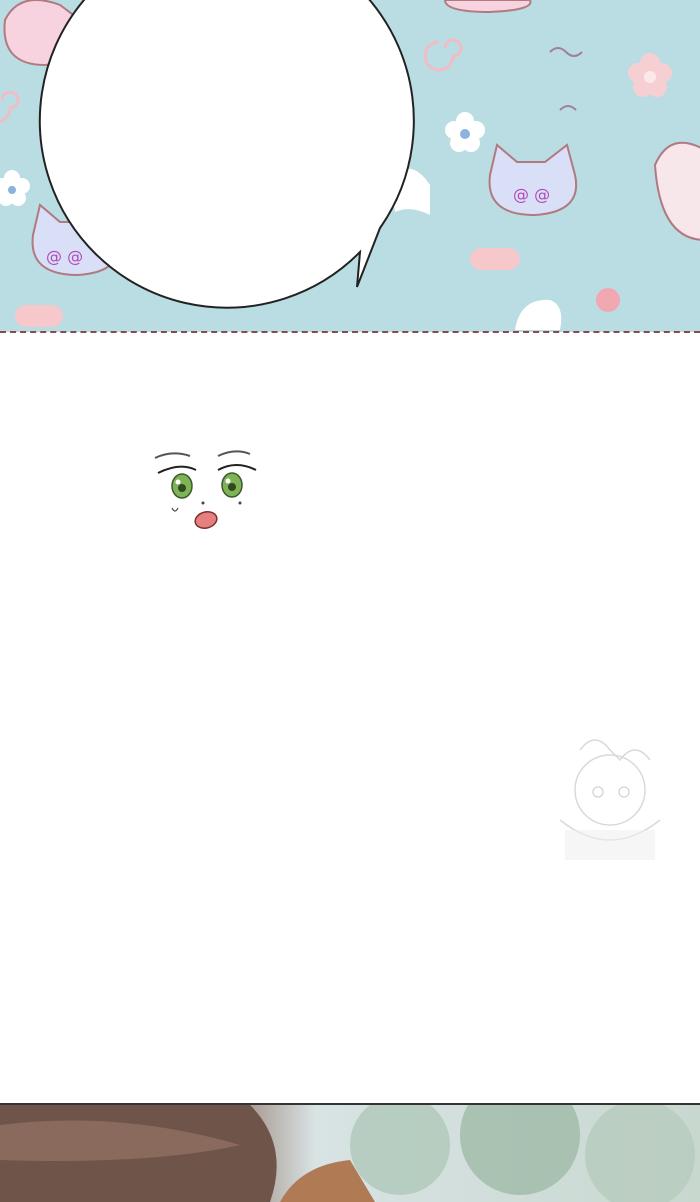 This screenshot has height=1202, width=700. I want to click on chibi-face, so click(205, 489).